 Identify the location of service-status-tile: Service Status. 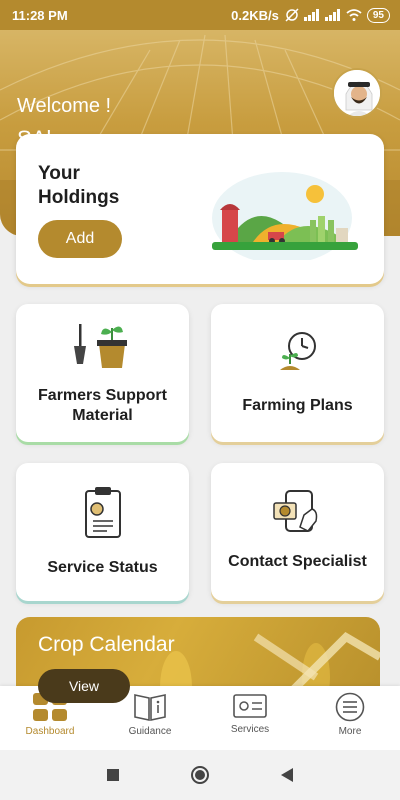
(102, 532).